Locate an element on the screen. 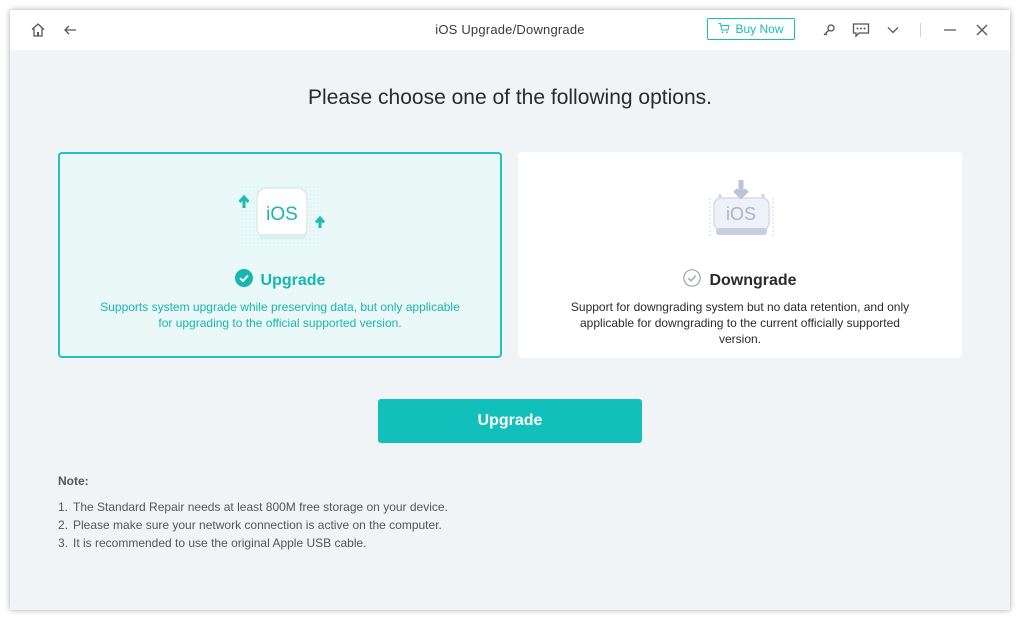 The image size is (1020, 620). feedback-icon is located at coordinates (861, 30).